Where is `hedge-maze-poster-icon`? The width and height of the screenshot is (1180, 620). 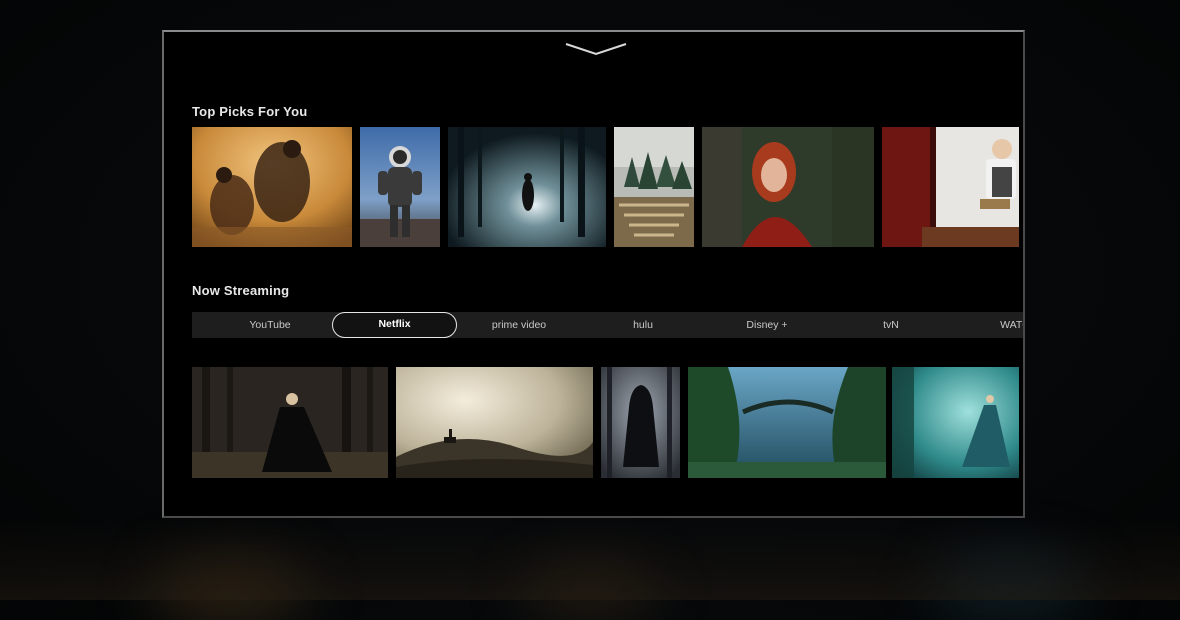
hedge-maze-poster-icon is located at coordinates (654, 187).